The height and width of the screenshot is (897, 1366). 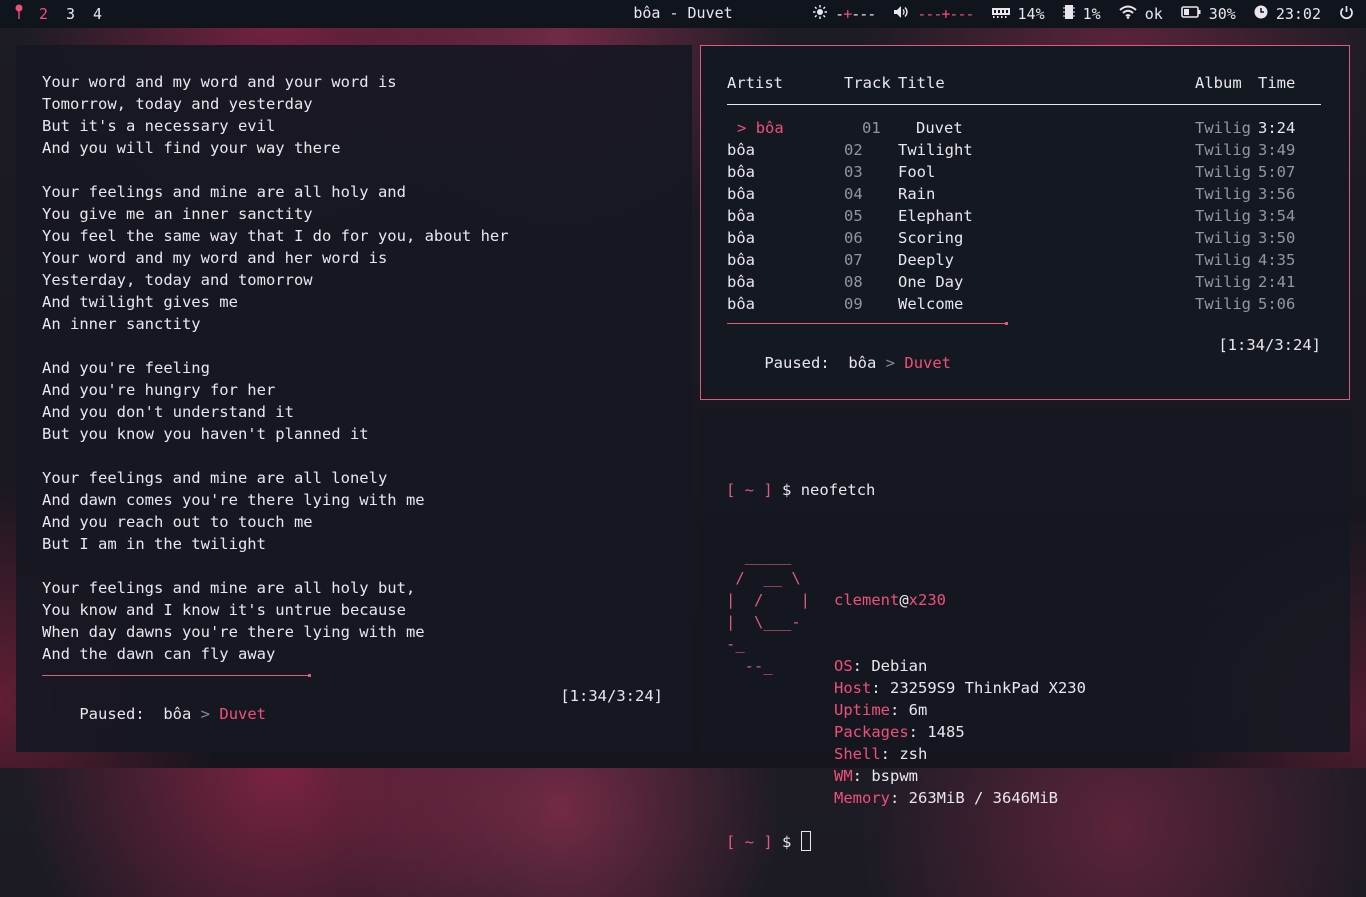 I want to click on playlist-row: bôa 06 Scoring Twilig 3:50, so click(x=1024, y=238).